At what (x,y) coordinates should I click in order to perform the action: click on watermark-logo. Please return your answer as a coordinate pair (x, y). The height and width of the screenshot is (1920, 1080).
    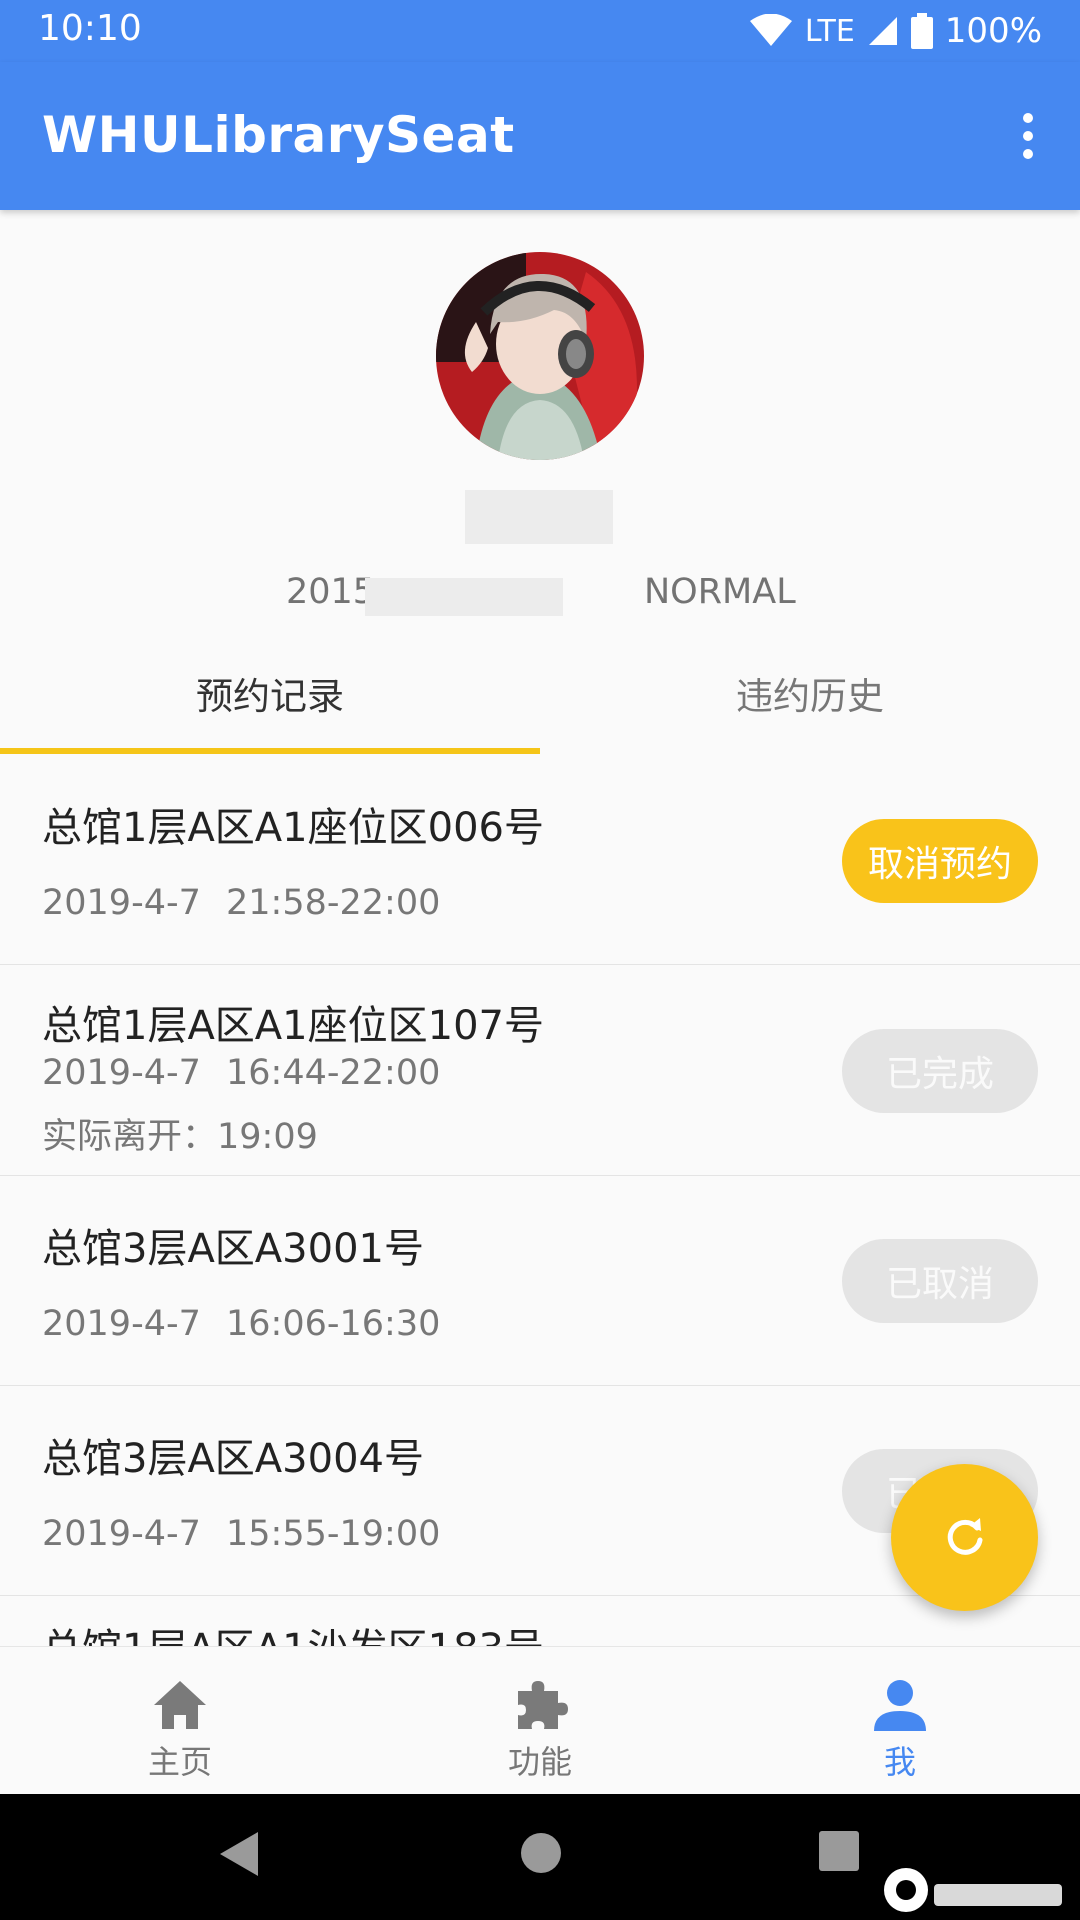
    Looking at the image, I should click on (974, 1888).